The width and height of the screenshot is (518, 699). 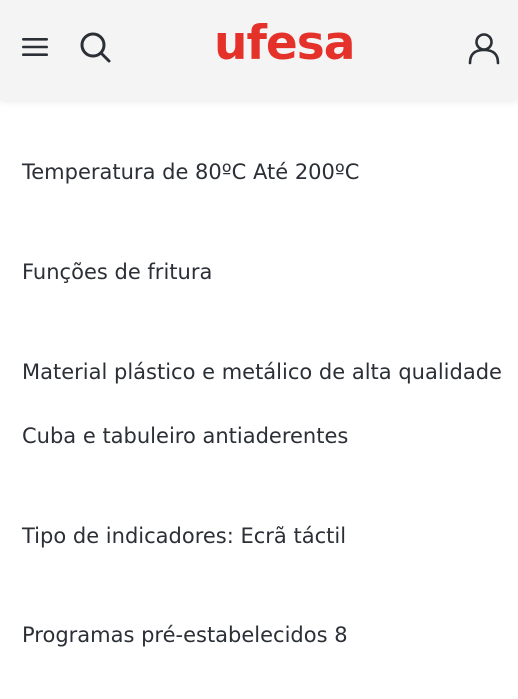 I want to click on spec-label: Programas pré-estabelecidos, so click(x=175, y=635).